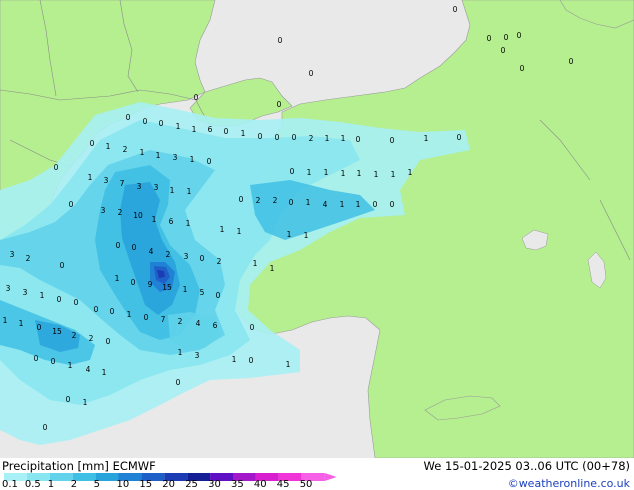  Describe the element at coordinates (283, 484) in the screenshot. I see `colorbar-tick-label: 45` at that location.